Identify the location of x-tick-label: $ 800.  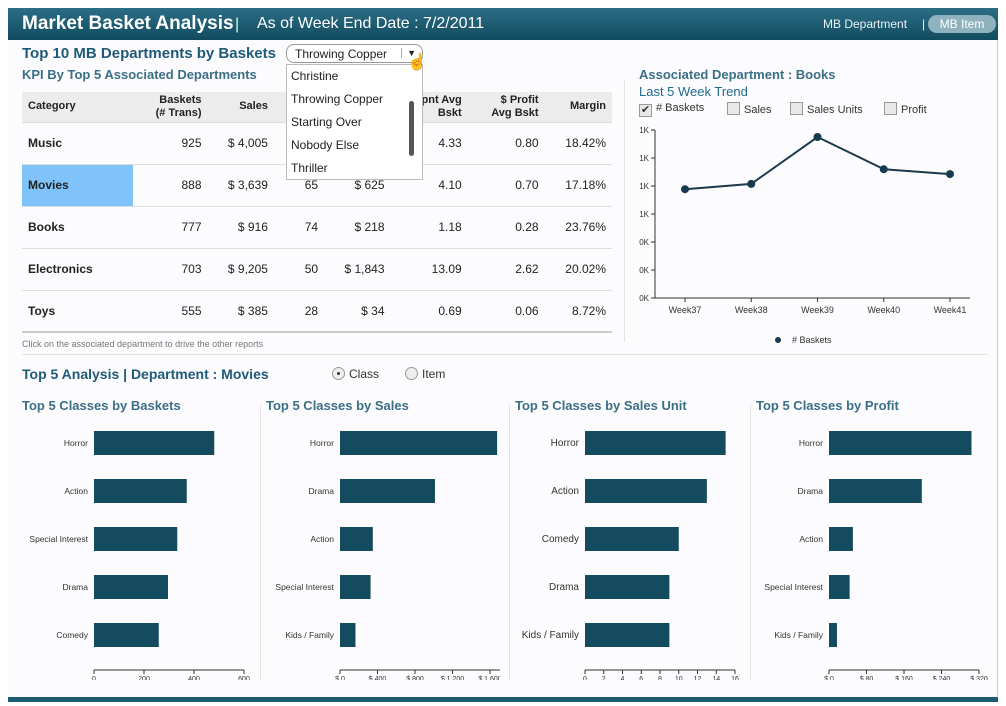
(415, 678).